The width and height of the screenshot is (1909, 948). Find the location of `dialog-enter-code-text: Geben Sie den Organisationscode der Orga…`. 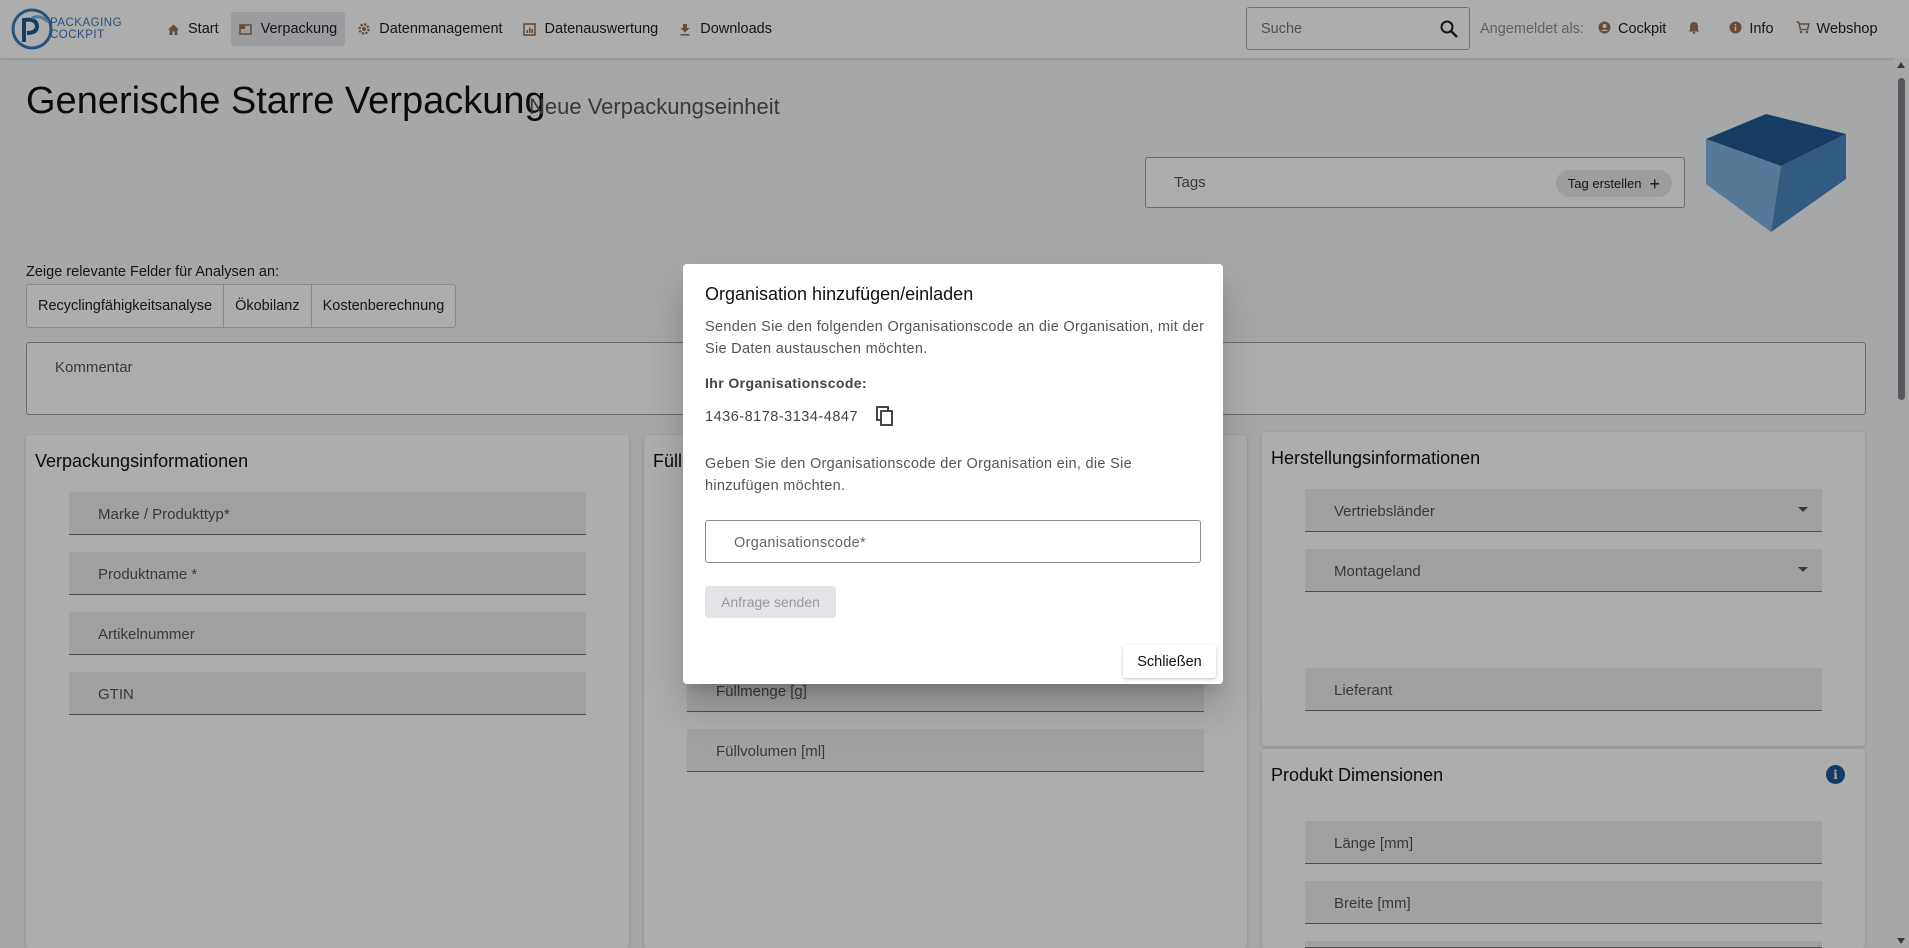

dialog-enter-code-text: Geben Sie den Organisationscode der Orga… is located at coordinates (918, 475).